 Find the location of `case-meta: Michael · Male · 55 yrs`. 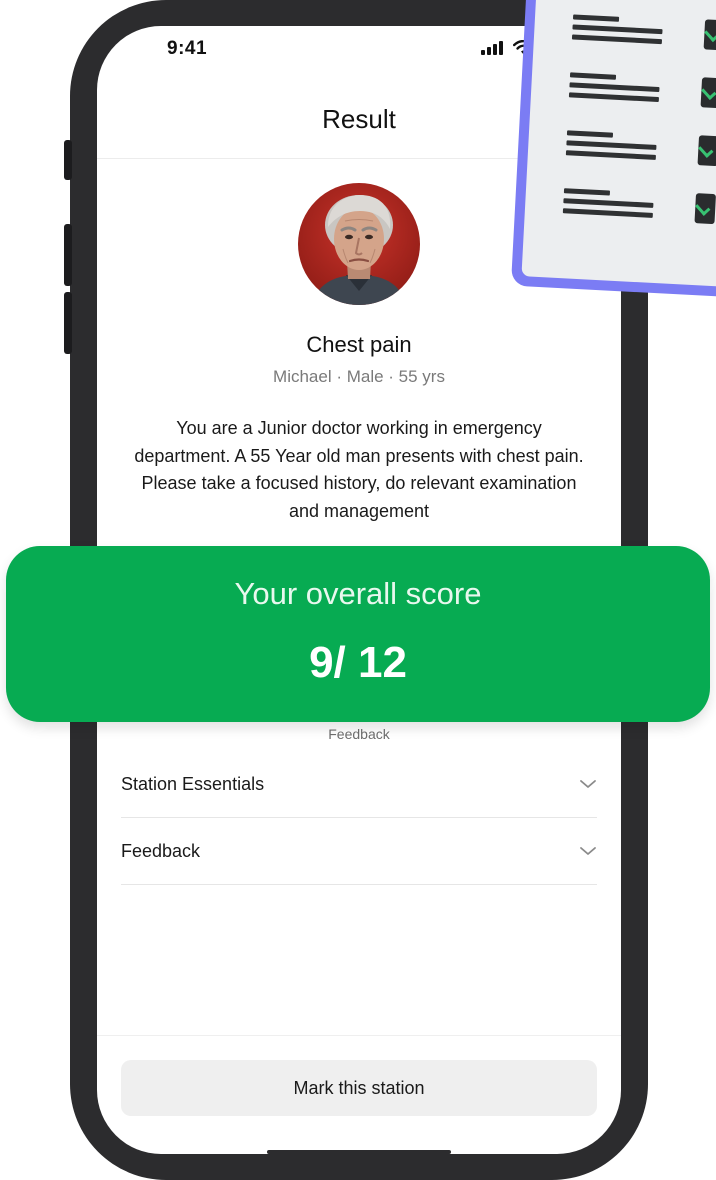

case-meta: Michael · Male · 55 yrs is located at coordinates (359, 376).